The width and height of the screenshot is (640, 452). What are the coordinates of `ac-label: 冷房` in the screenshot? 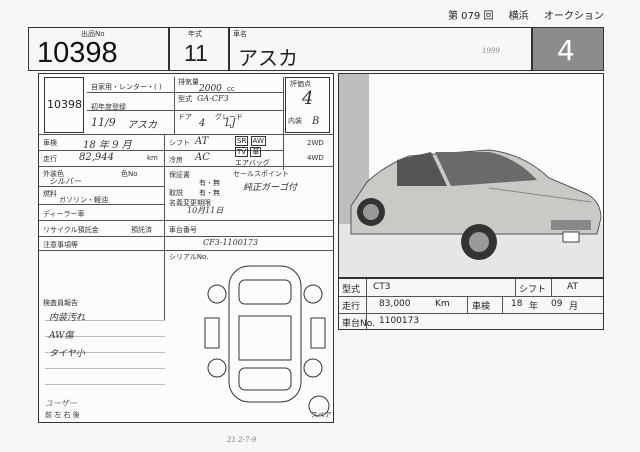 It's located at (176, 160).